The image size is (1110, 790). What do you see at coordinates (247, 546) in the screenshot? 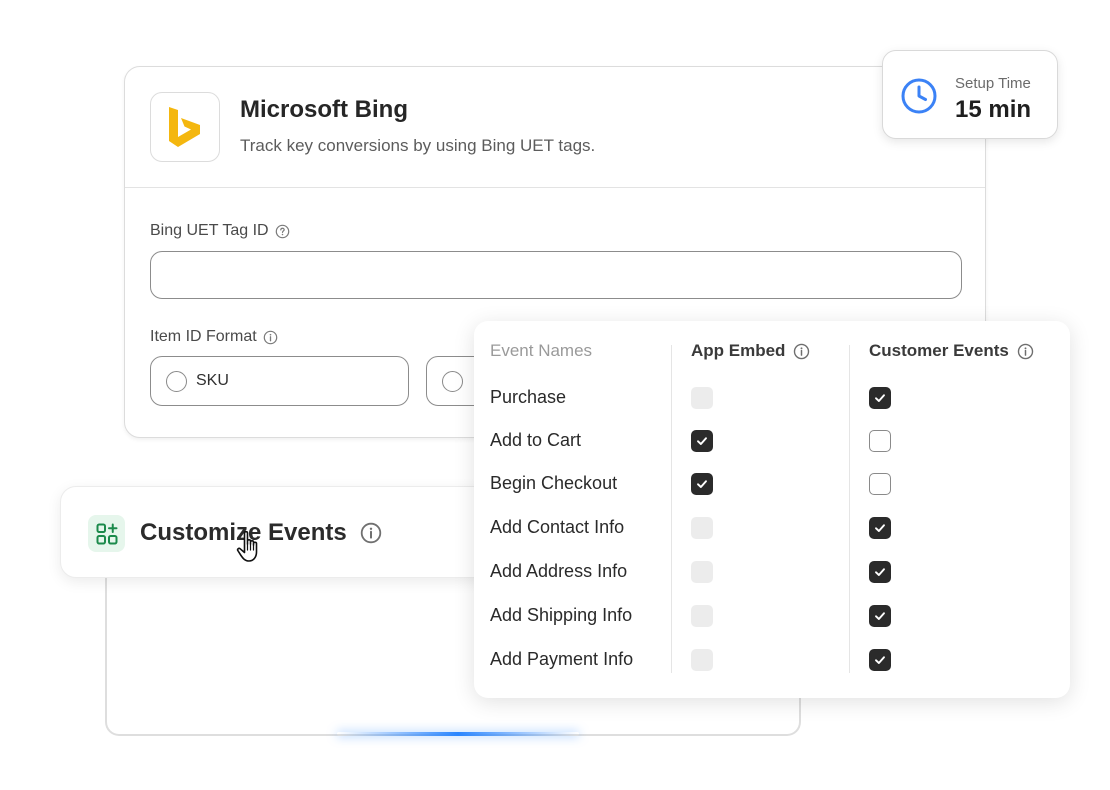
I see `hand-pointer-cursor-icon` at bounding box center [247, 546].